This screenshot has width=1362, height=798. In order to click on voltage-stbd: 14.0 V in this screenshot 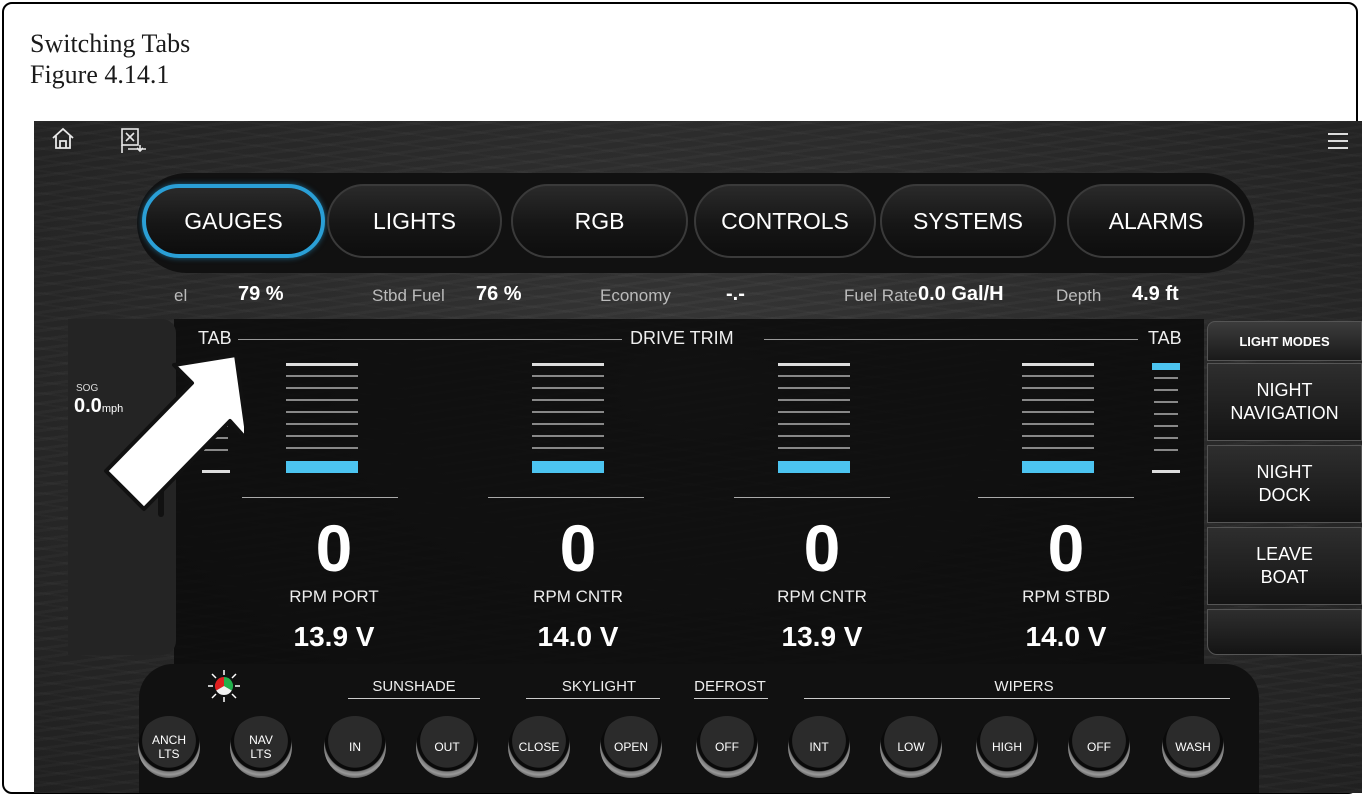, I will do `click(1066, 636)`.